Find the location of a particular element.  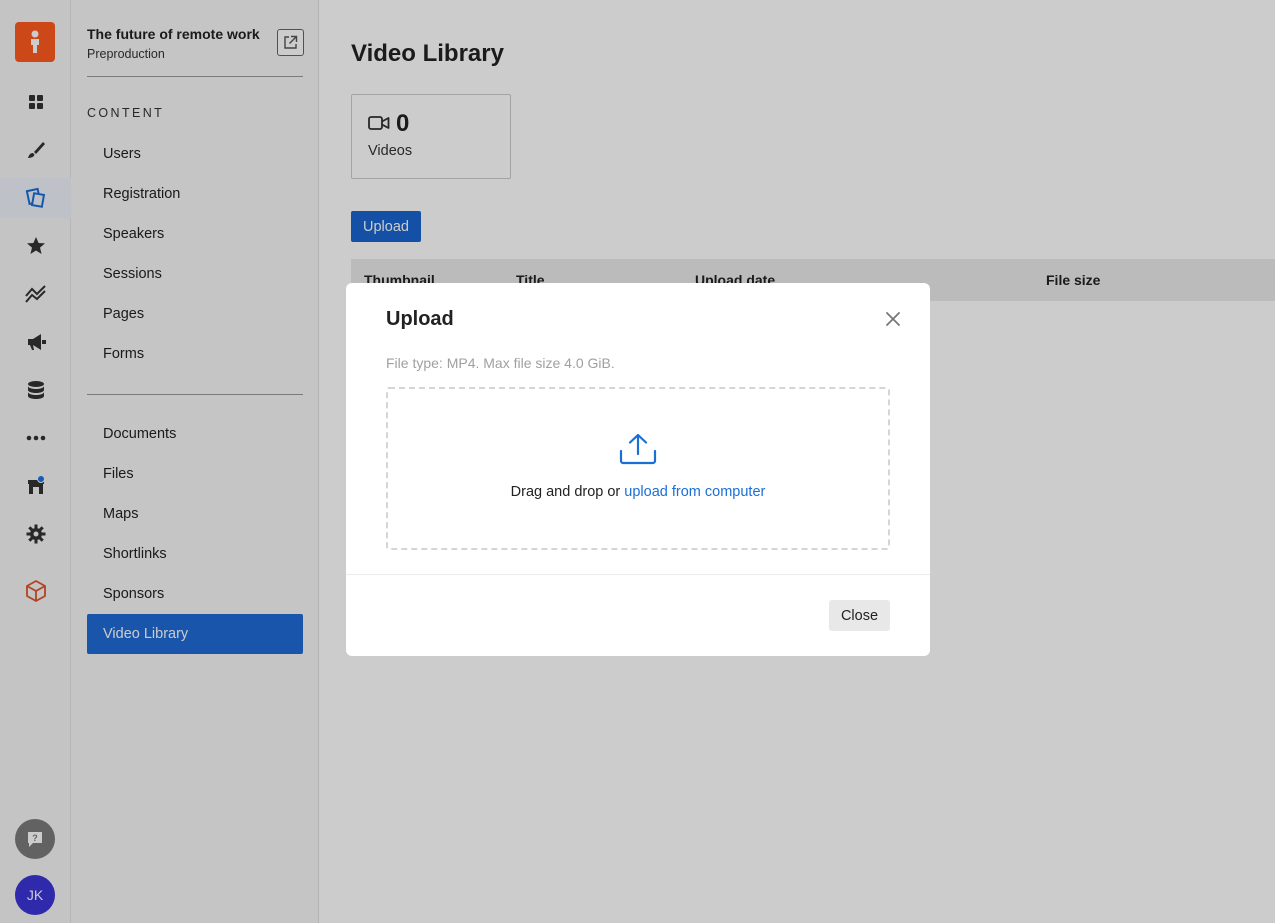

upload-dropzone: Drag and drop or upload from computer is located at coordinates (638, 468).